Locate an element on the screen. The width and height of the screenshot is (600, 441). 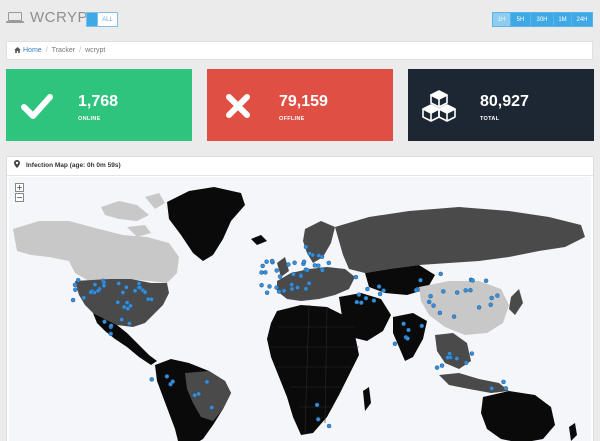
range-button-1h: 1H is located at coordinates (501, 19).